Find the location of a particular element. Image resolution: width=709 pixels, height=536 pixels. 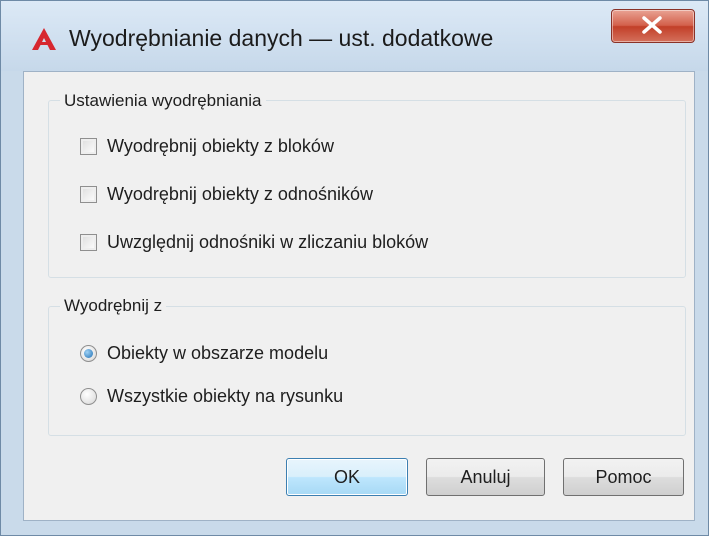

checkbox-row-include-xrefs-in-block-count: Uwzględnij odnośniki w zliczaniu bloków is located at coordinates (254, 242).